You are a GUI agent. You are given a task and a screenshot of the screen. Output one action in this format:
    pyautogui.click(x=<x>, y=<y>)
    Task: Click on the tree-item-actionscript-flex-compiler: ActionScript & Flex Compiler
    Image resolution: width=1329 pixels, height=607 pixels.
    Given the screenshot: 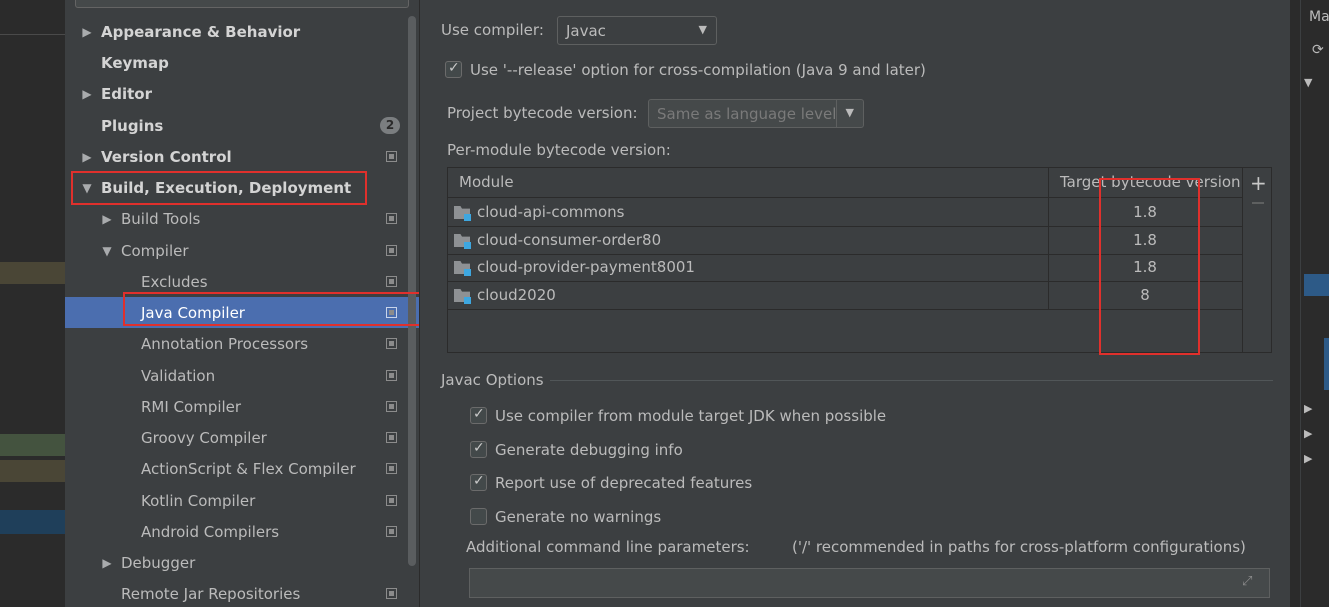 What is the action you would take?
    pyautogui.click(x=242, y=468)
    